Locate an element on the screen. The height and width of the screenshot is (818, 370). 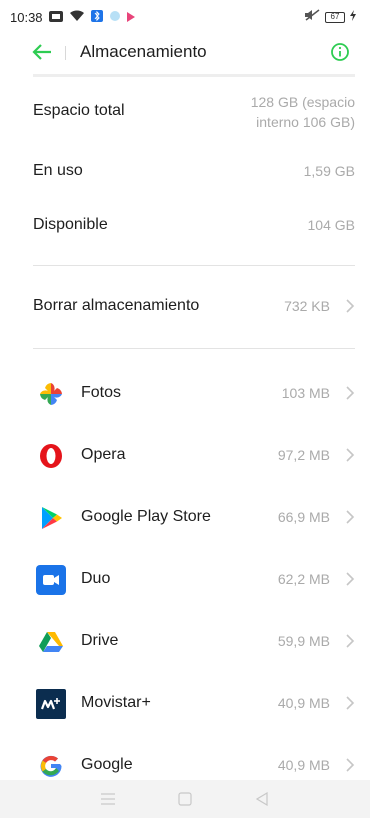
back-nav-button is located at coordinates (262, 799).